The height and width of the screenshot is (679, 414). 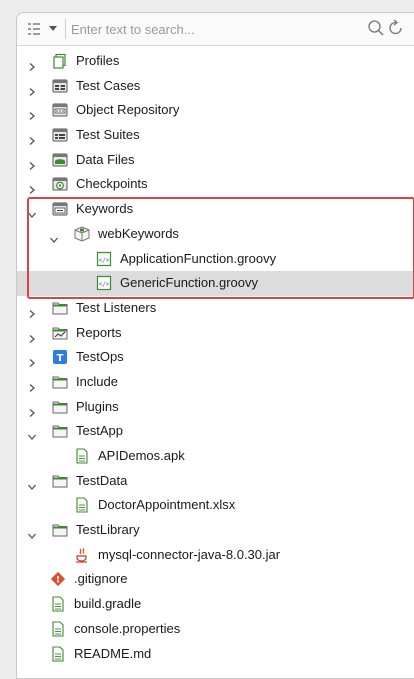 I want to click on tree-item-label: TestApp, so click(x=99, y=431).